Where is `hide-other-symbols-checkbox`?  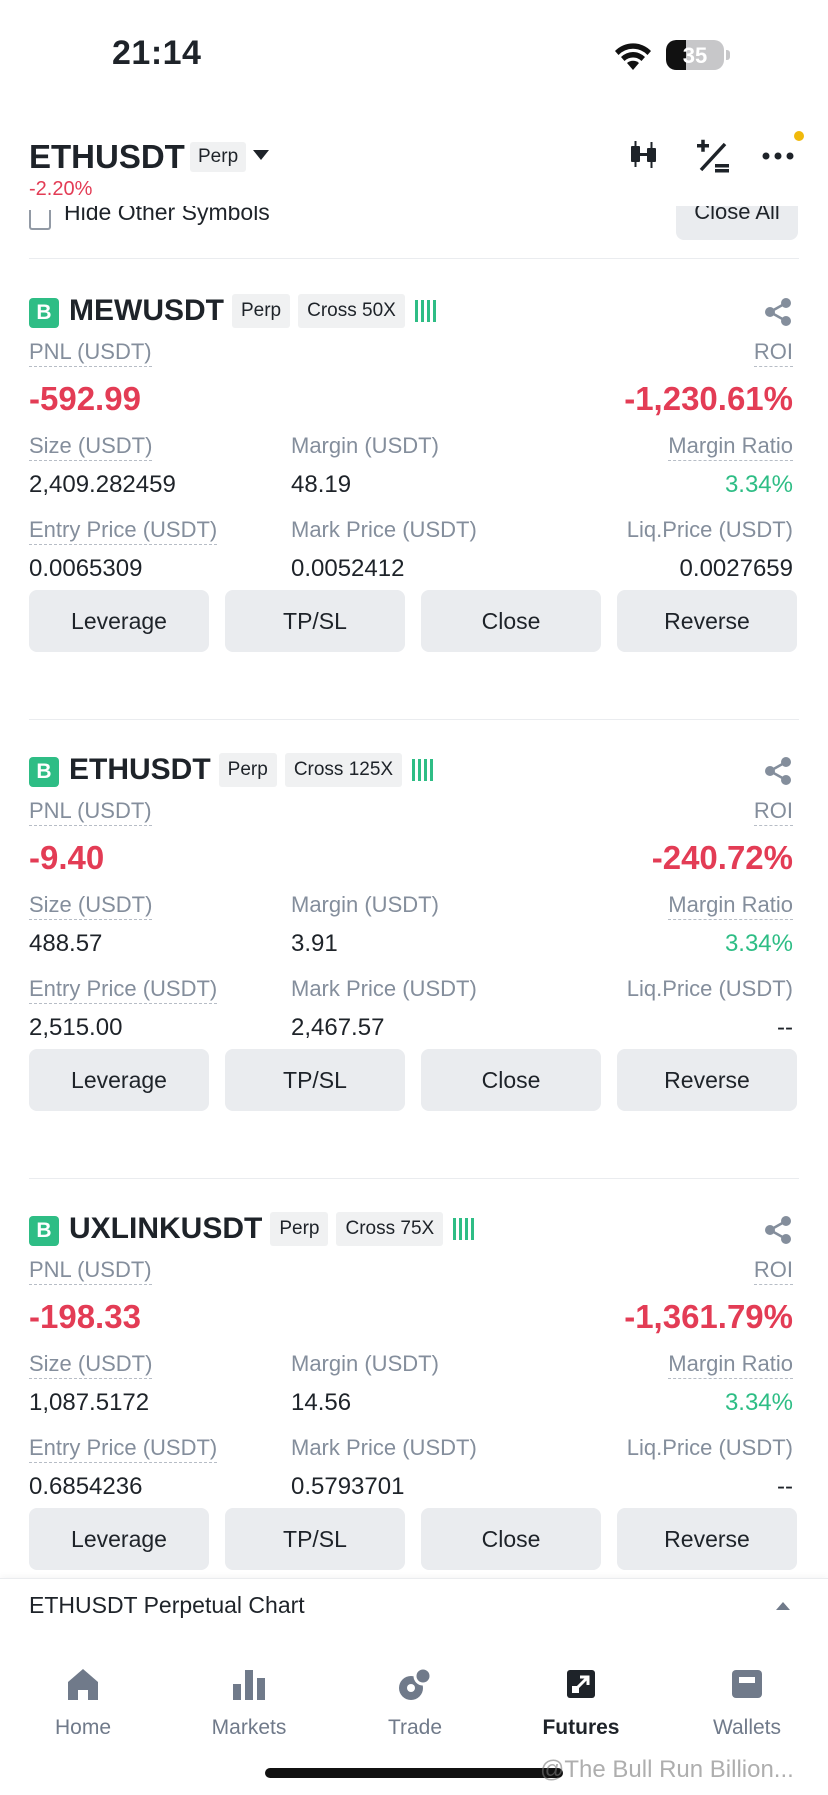 hide-other-symbols-checkbox is located at coordinates (40, 220).